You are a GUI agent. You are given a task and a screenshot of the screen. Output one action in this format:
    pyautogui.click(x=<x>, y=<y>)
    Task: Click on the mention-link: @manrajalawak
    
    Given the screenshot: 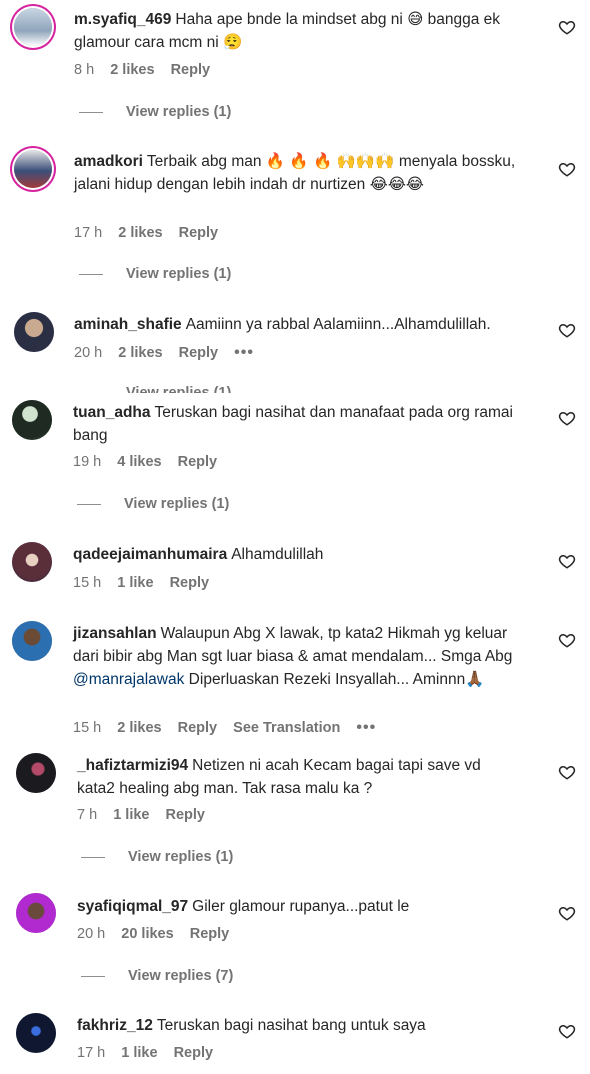 What is the action you would take?
    pyautogui.click(x=128, y=679)
    